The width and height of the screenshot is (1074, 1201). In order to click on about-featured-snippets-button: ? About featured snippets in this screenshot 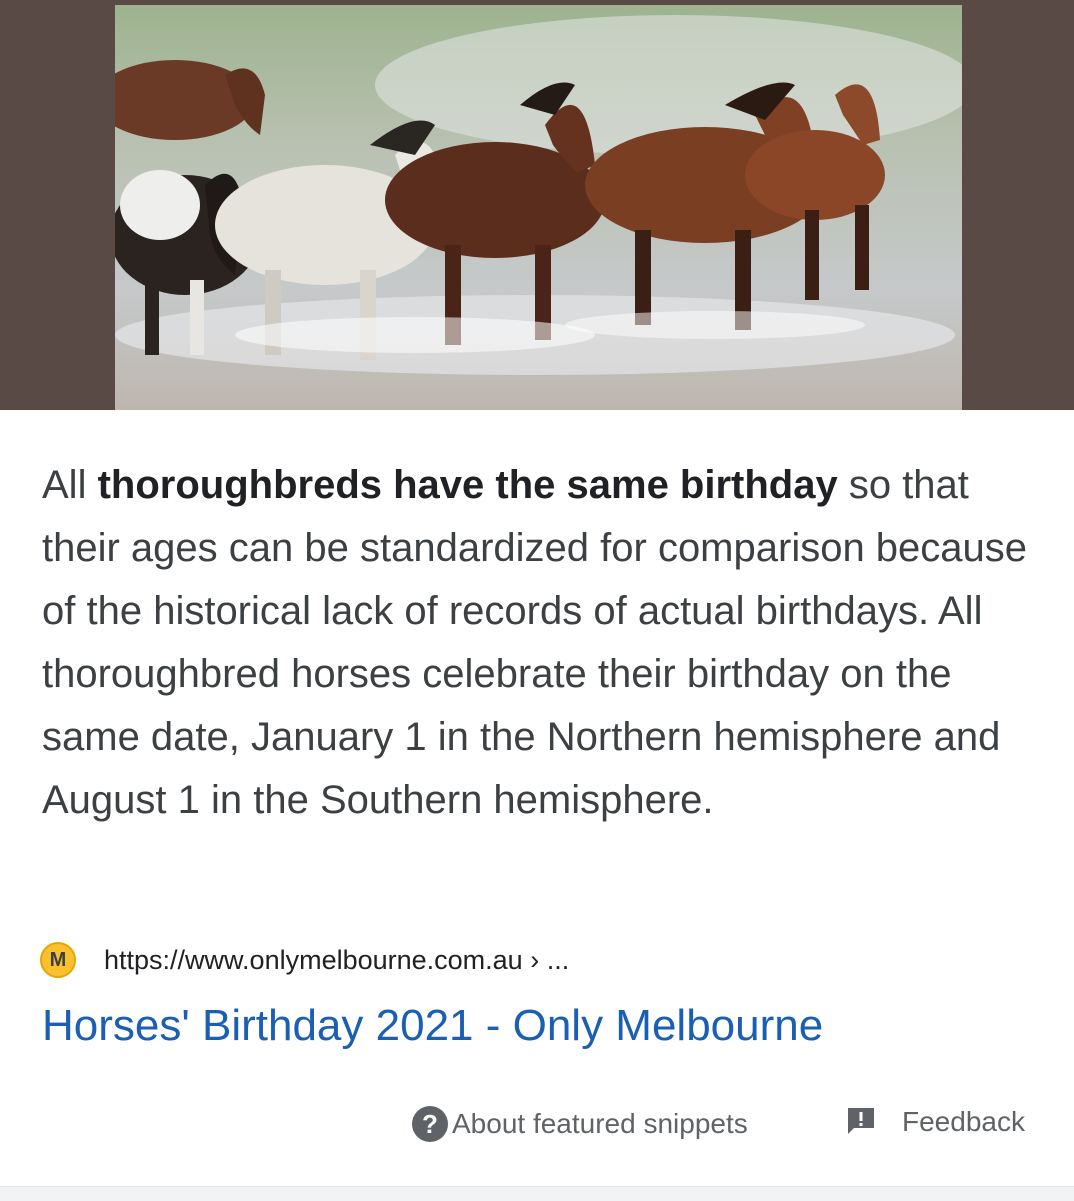, I will do `click(580, 1124)`.